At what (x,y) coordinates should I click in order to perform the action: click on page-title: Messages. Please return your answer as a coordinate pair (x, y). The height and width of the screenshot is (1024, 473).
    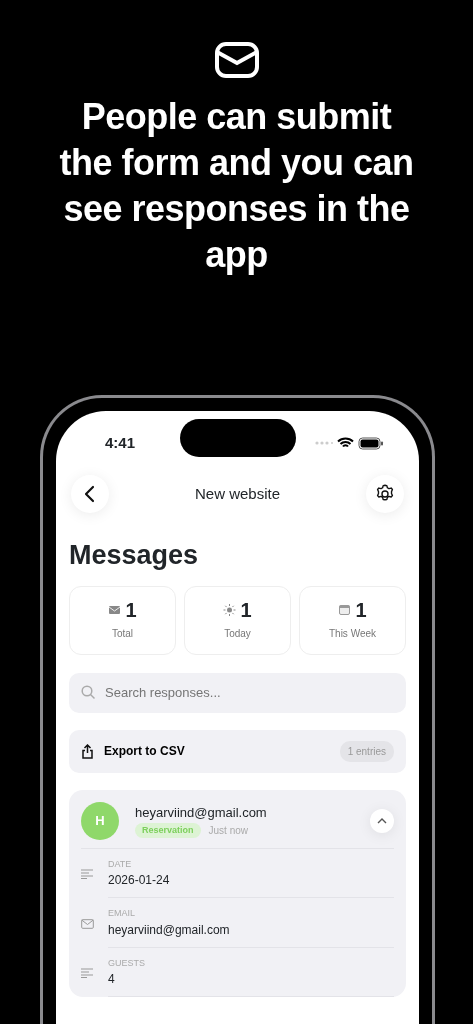
    Looking at the image, I should click on (134, 555).